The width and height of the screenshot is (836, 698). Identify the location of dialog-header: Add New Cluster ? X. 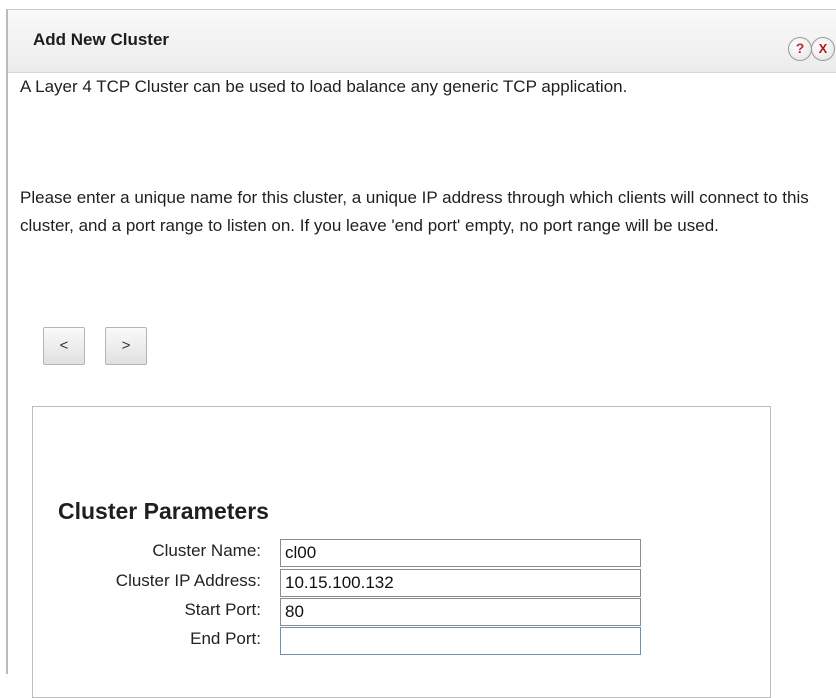
(422, 41).